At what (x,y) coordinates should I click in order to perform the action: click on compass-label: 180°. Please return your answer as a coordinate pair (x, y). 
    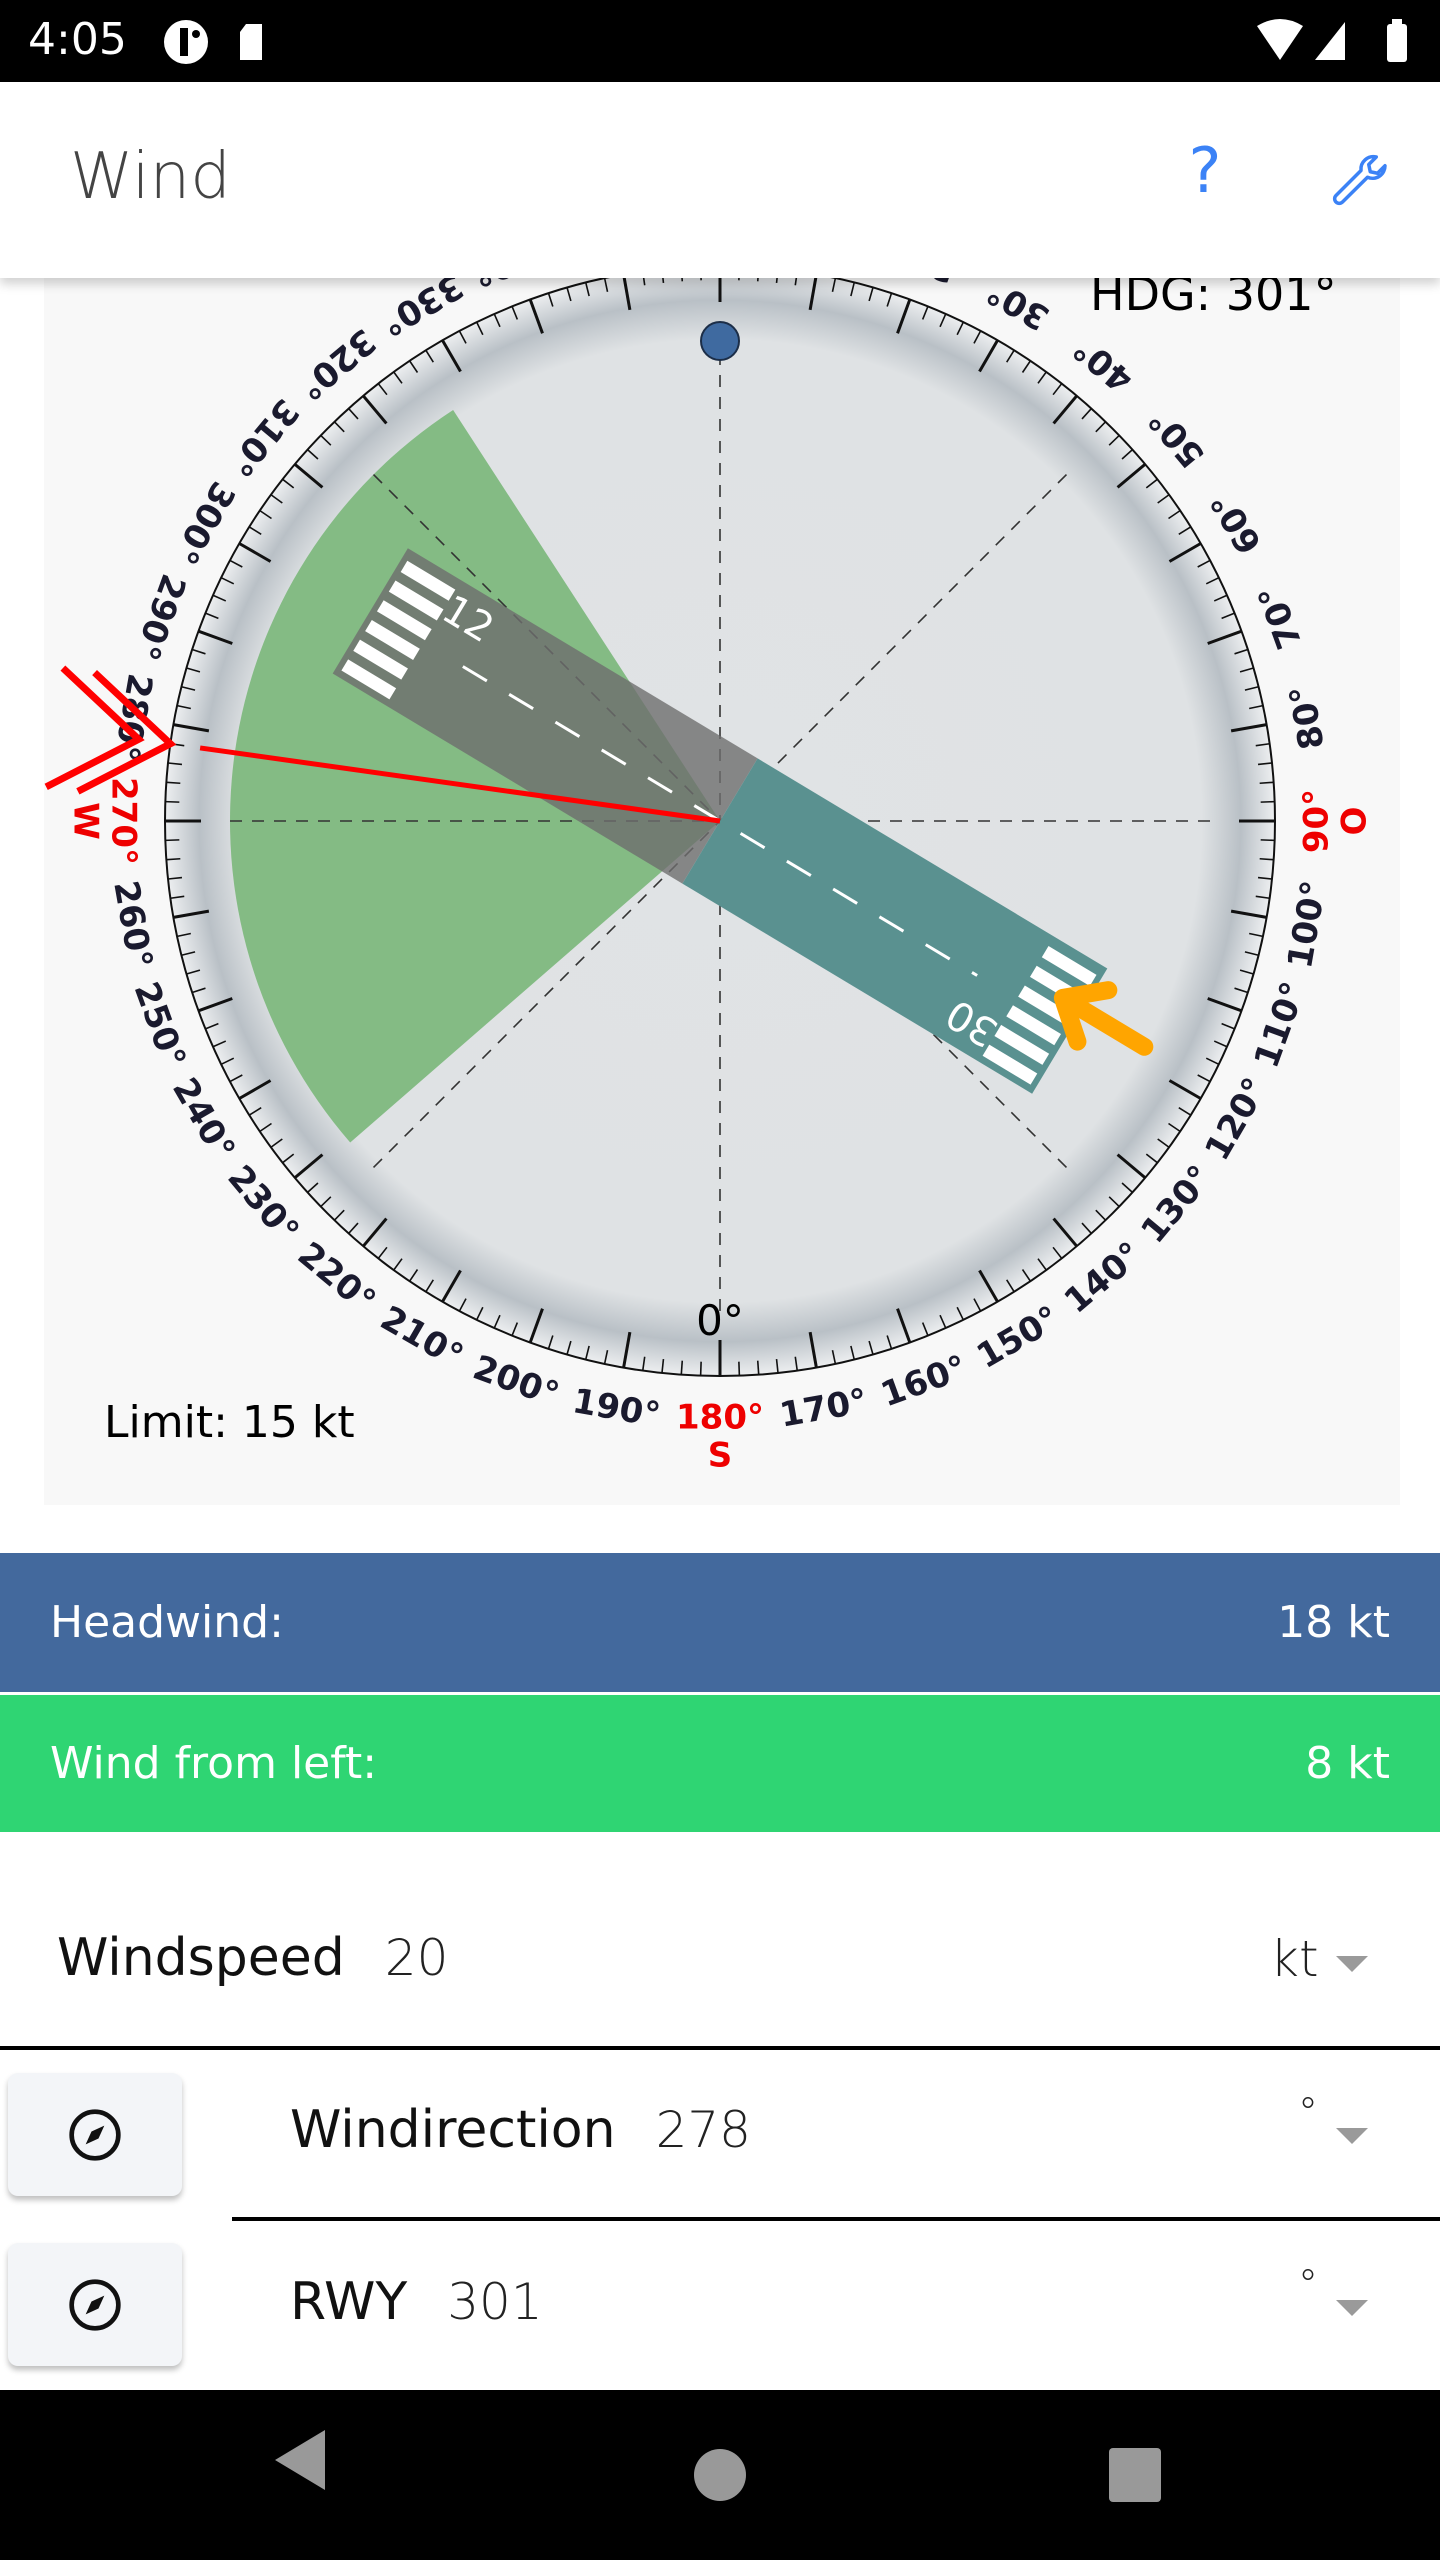
    Looking at the image, I should click on (720, 1418).